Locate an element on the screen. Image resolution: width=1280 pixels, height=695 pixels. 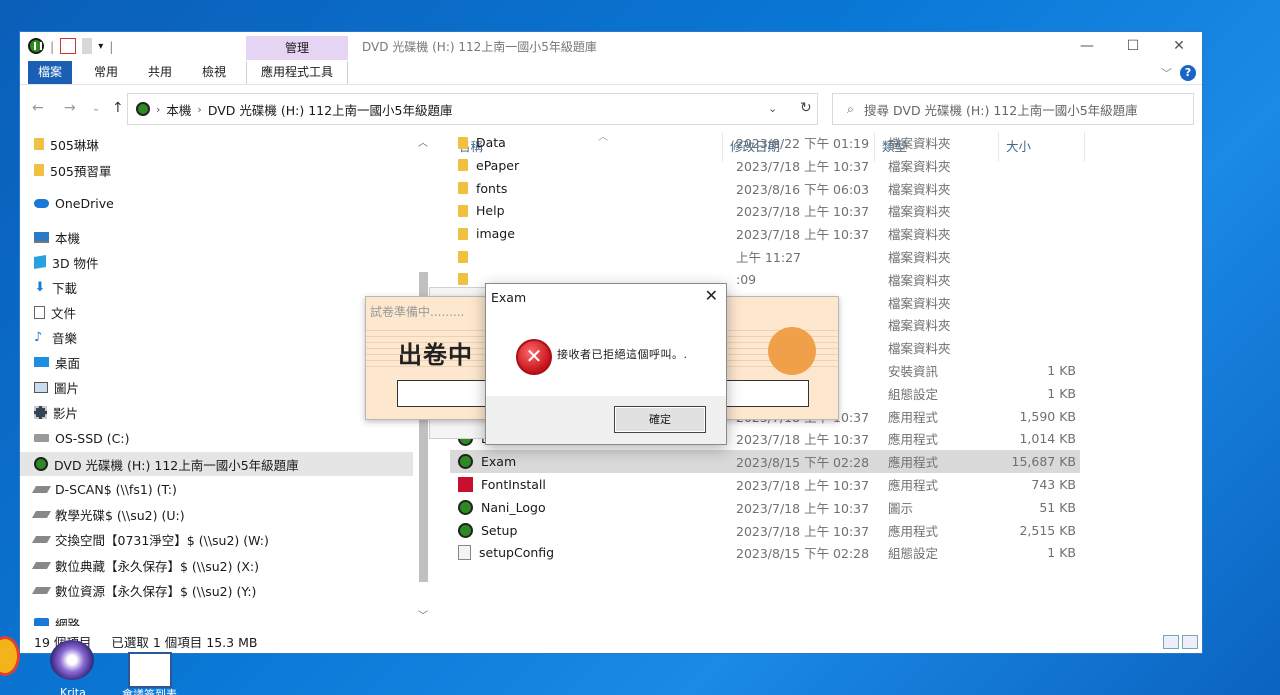
tab-manage: 管理 is located at coordinates (297, 48).